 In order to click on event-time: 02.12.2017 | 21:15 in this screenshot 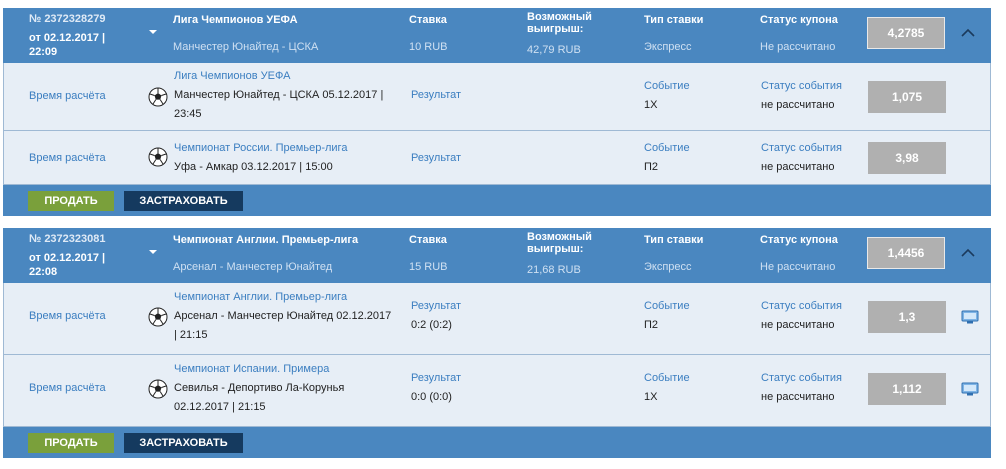, I will do `click(220, 407)`.